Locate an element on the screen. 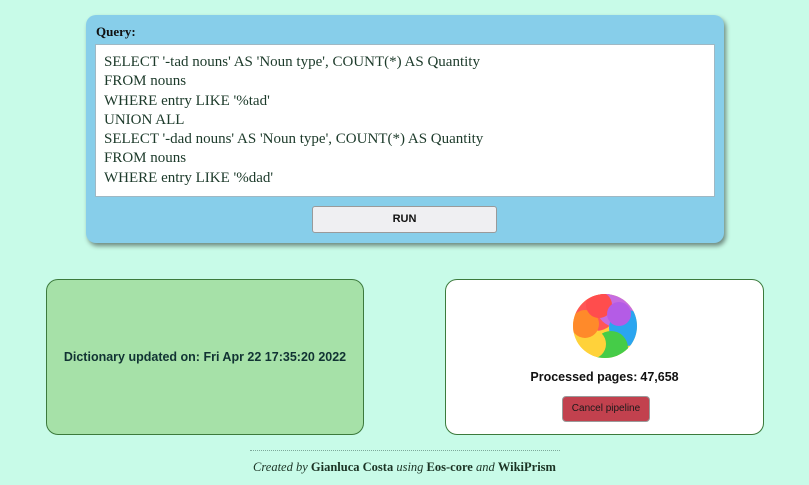 Image resolution: width=809 pixels, height=485 pixels. footer-divider is located at coordinates (405, 450).